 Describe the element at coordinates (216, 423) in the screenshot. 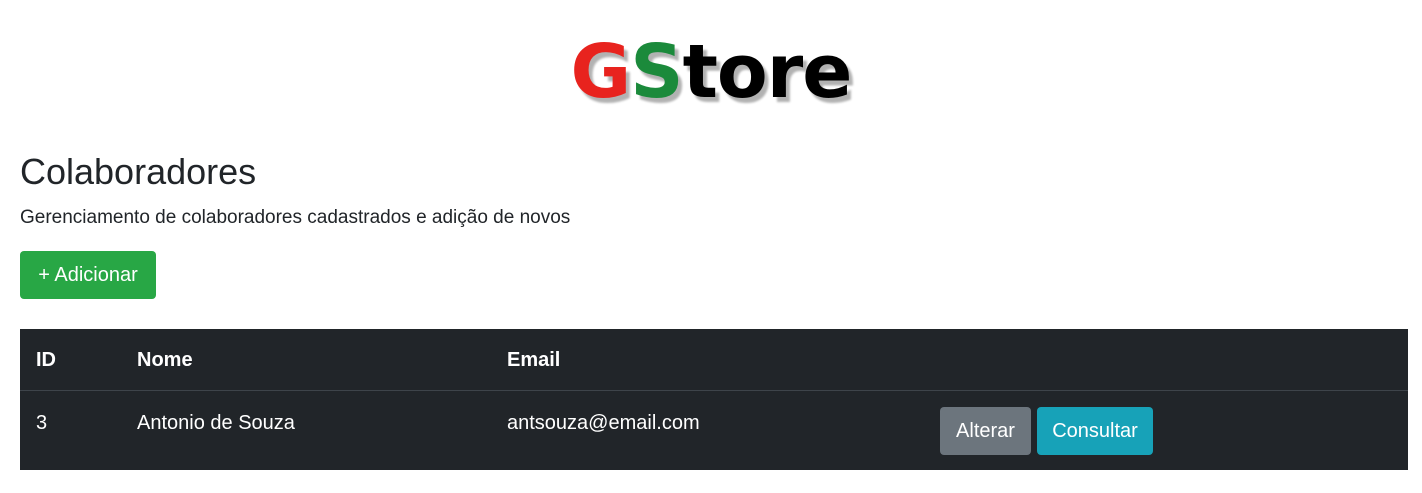

I see `cell-nome: Antonio de Souza` at that location.